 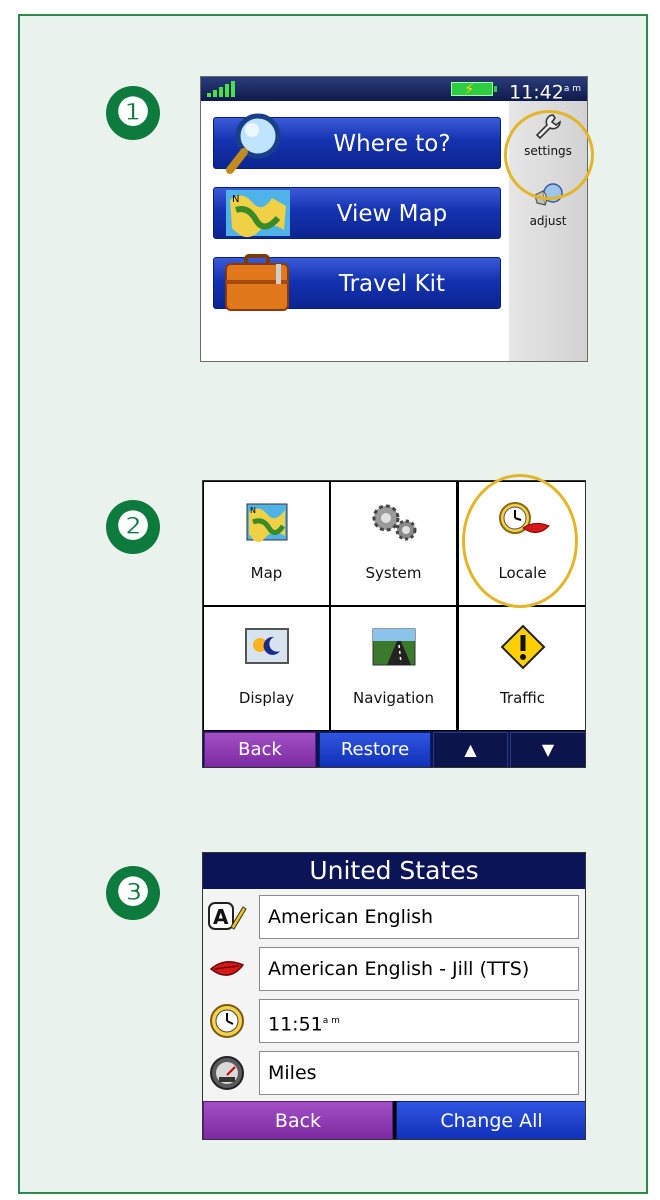 What do you see at coordinates (572, 89) in the screenshot?
I see `clock-ampm: a m` at bounding box center [572, 89].